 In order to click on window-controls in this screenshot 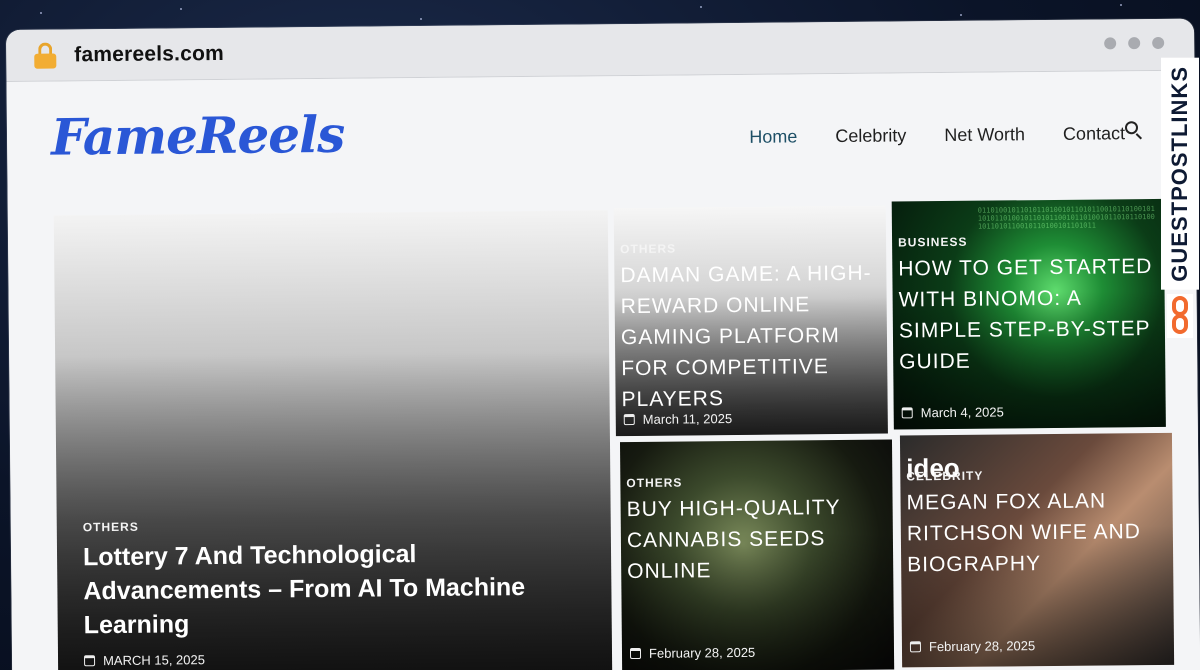, I will do `click(1134, 43)`.